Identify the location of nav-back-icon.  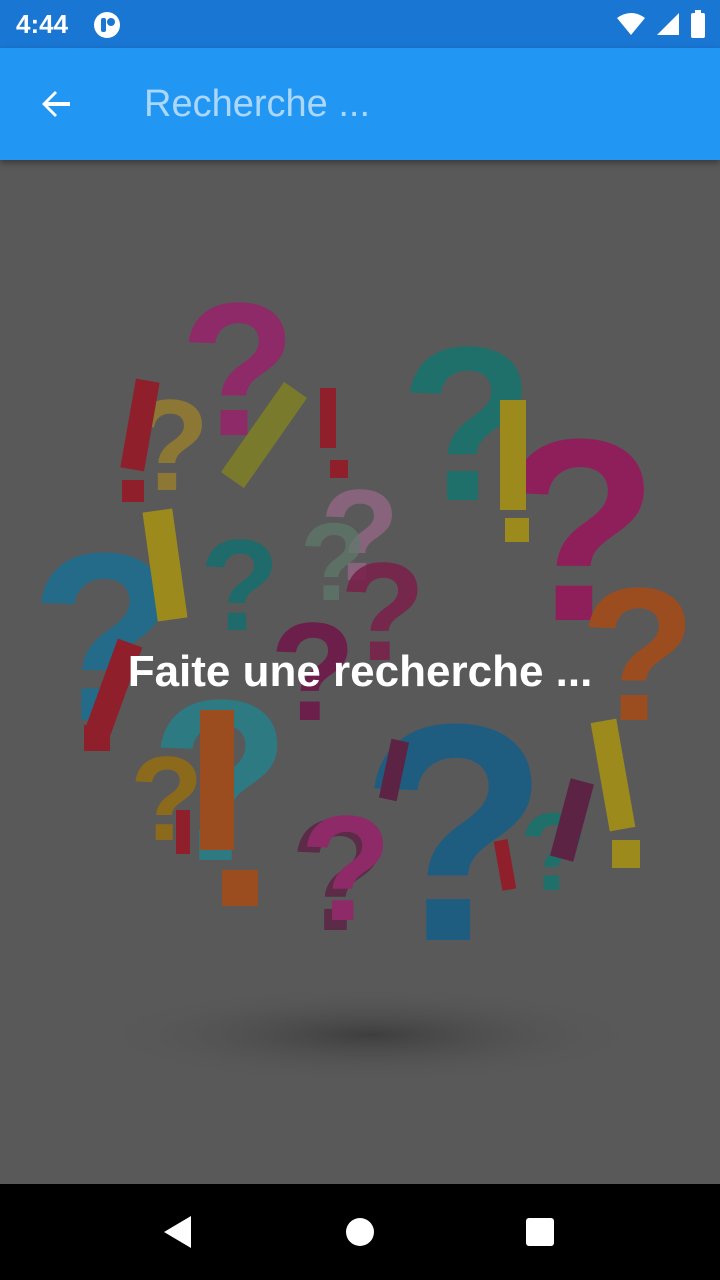
(177, 1232).